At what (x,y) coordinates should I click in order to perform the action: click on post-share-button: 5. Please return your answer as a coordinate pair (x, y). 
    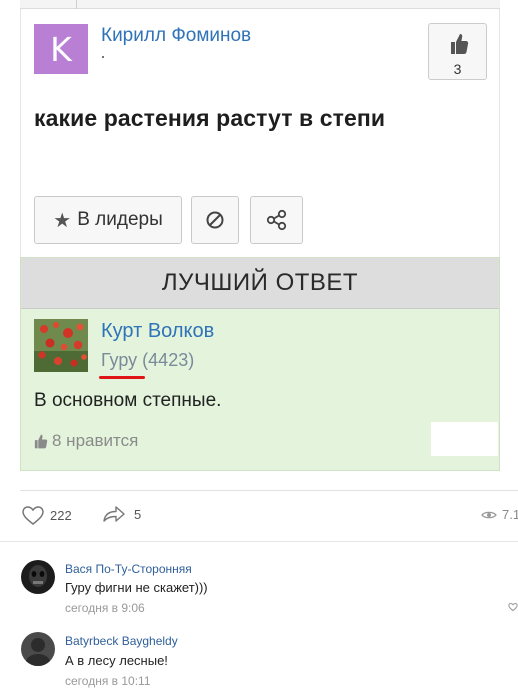
    Looking at the image, I should click on (121, 514).